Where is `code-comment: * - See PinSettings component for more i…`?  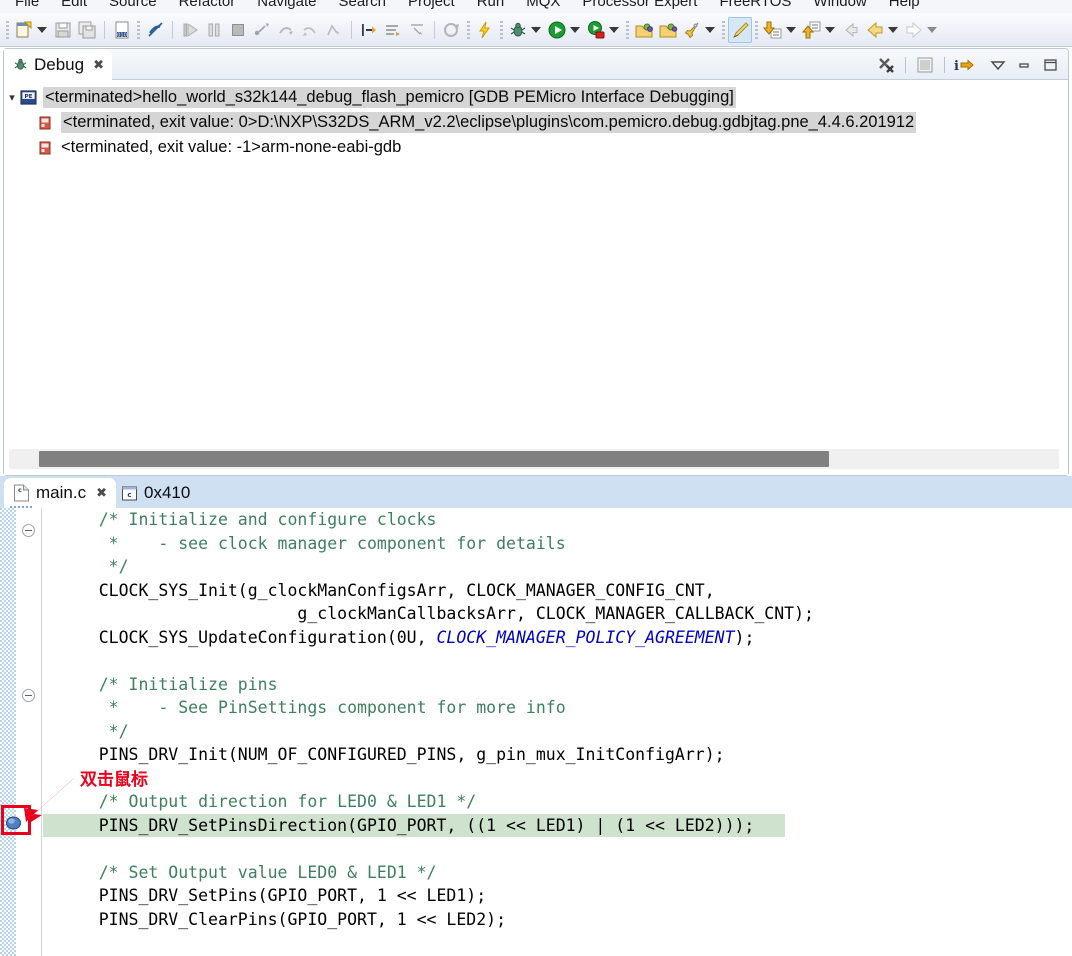 code-comment: * - See PinSettings component for more i… is located at coordinates (312, 707).